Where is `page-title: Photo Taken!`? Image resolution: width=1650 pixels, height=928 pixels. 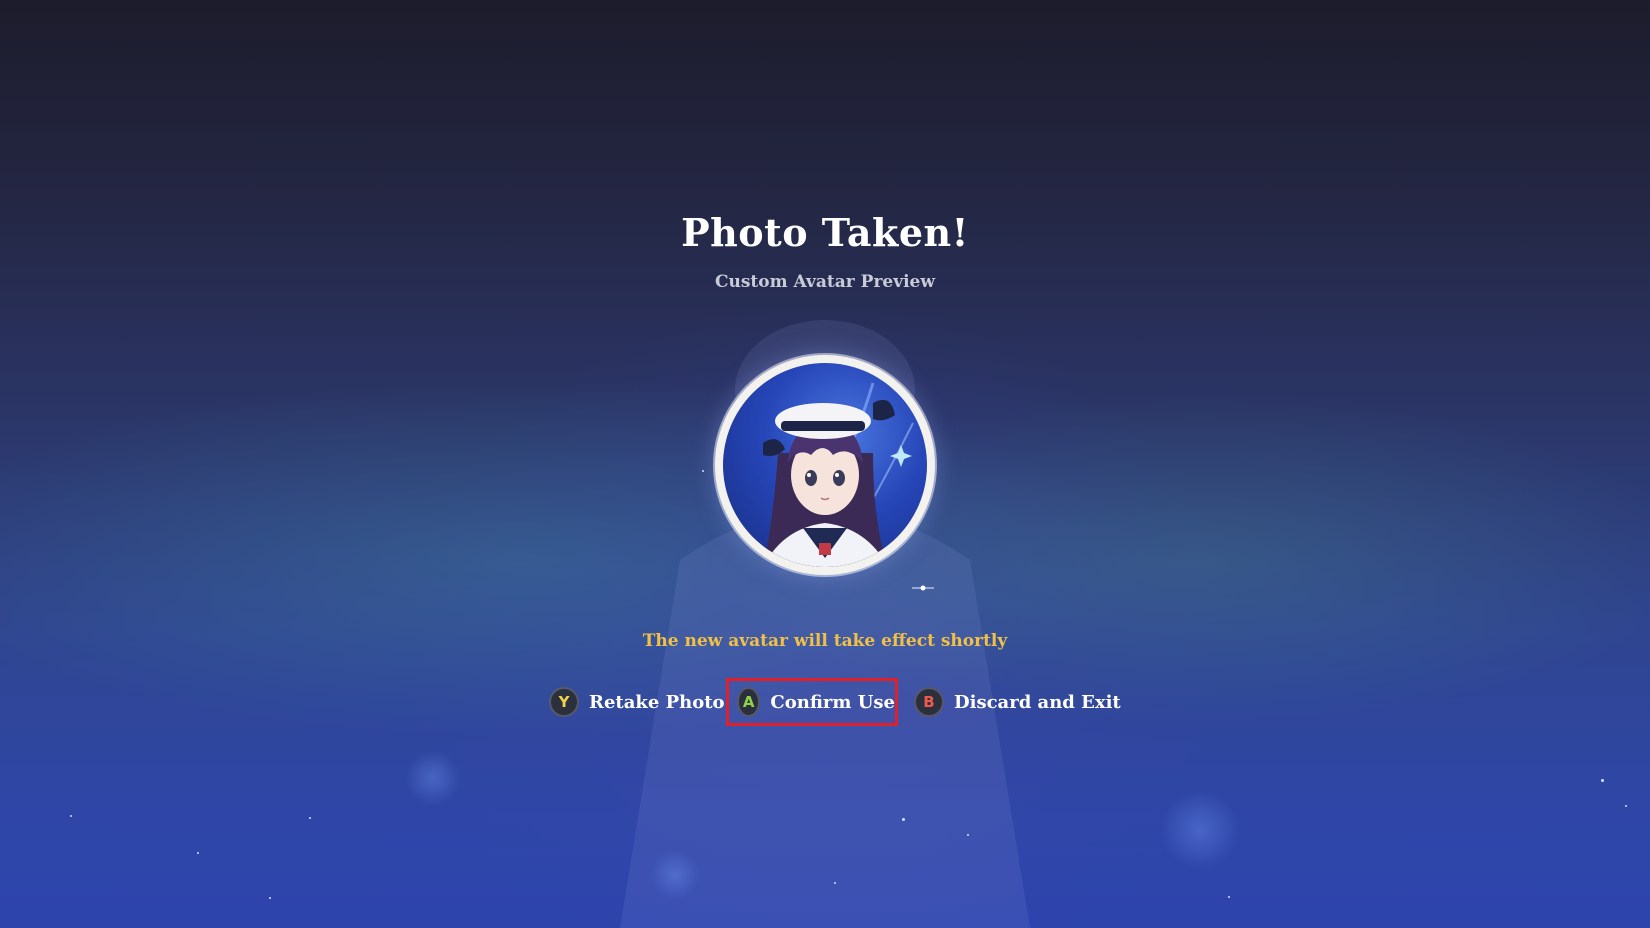
page-title: Photo Taken! is located at coordinates (825, 232).